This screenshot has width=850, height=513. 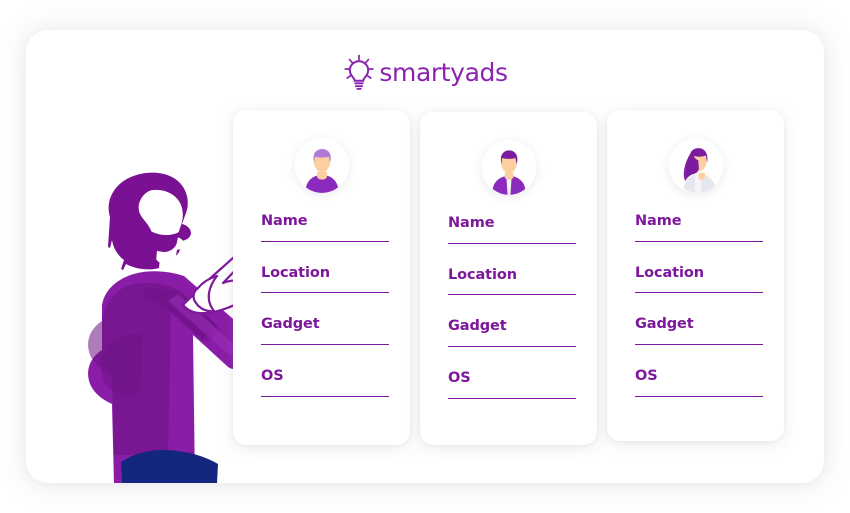 I want to click on brand-logo: smartyads, so click(x=425, y=72).